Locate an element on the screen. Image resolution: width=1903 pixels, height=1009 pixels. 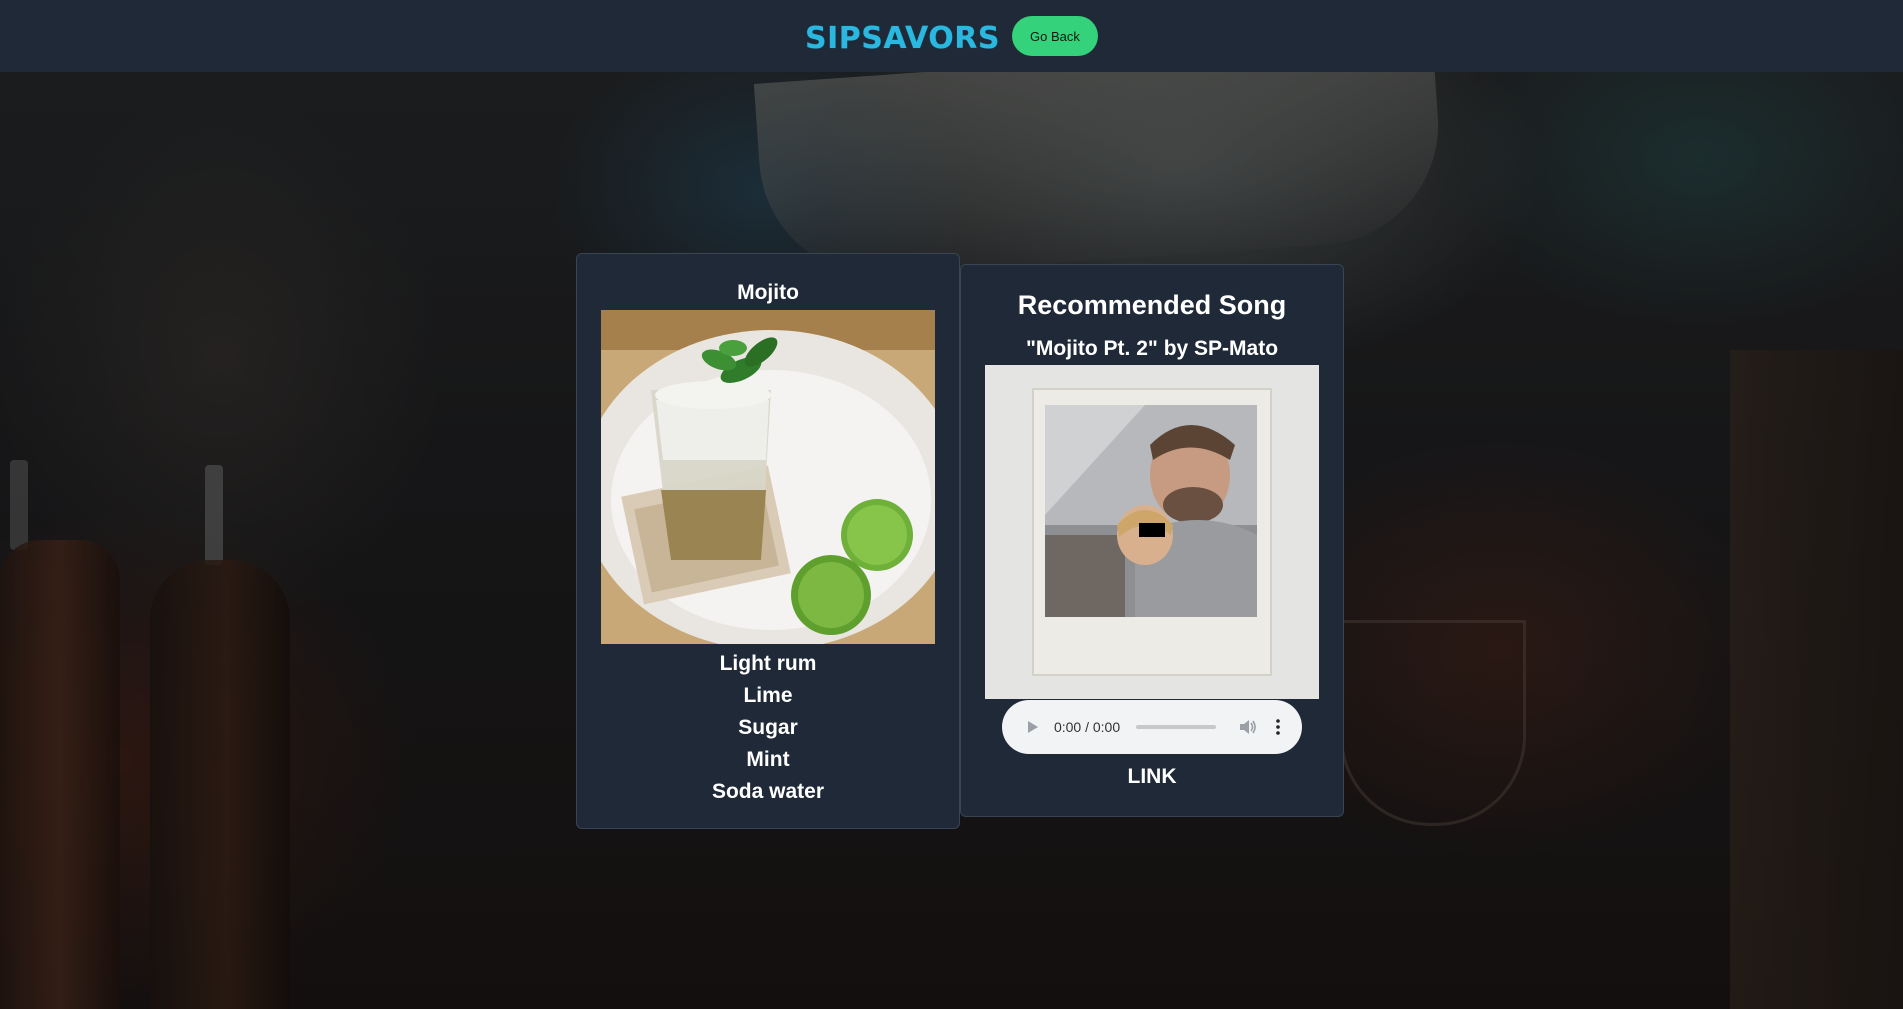
ingredient-item: Lime is located at coordinates (768, 695).